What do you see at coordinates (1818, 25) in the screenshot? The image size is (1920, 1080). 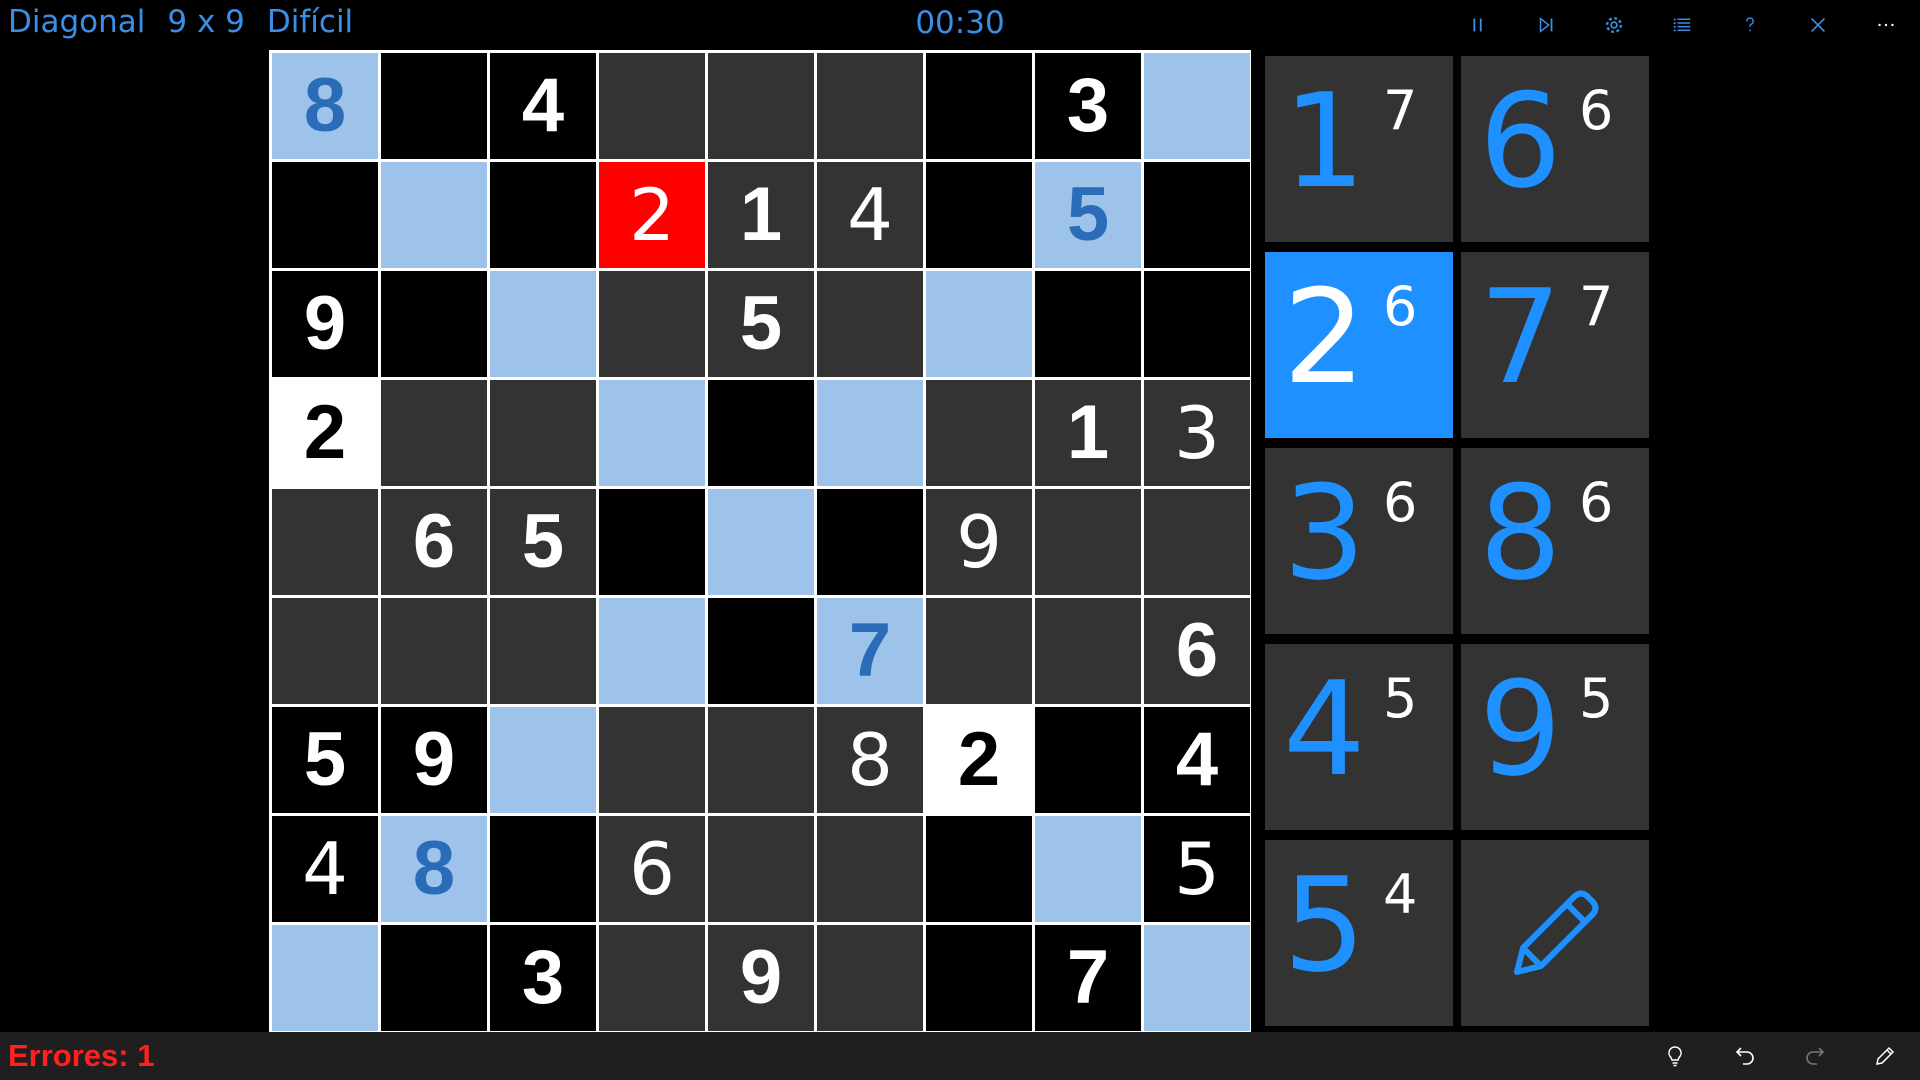 I see `close-icon` at bounding box center [1818, 25].